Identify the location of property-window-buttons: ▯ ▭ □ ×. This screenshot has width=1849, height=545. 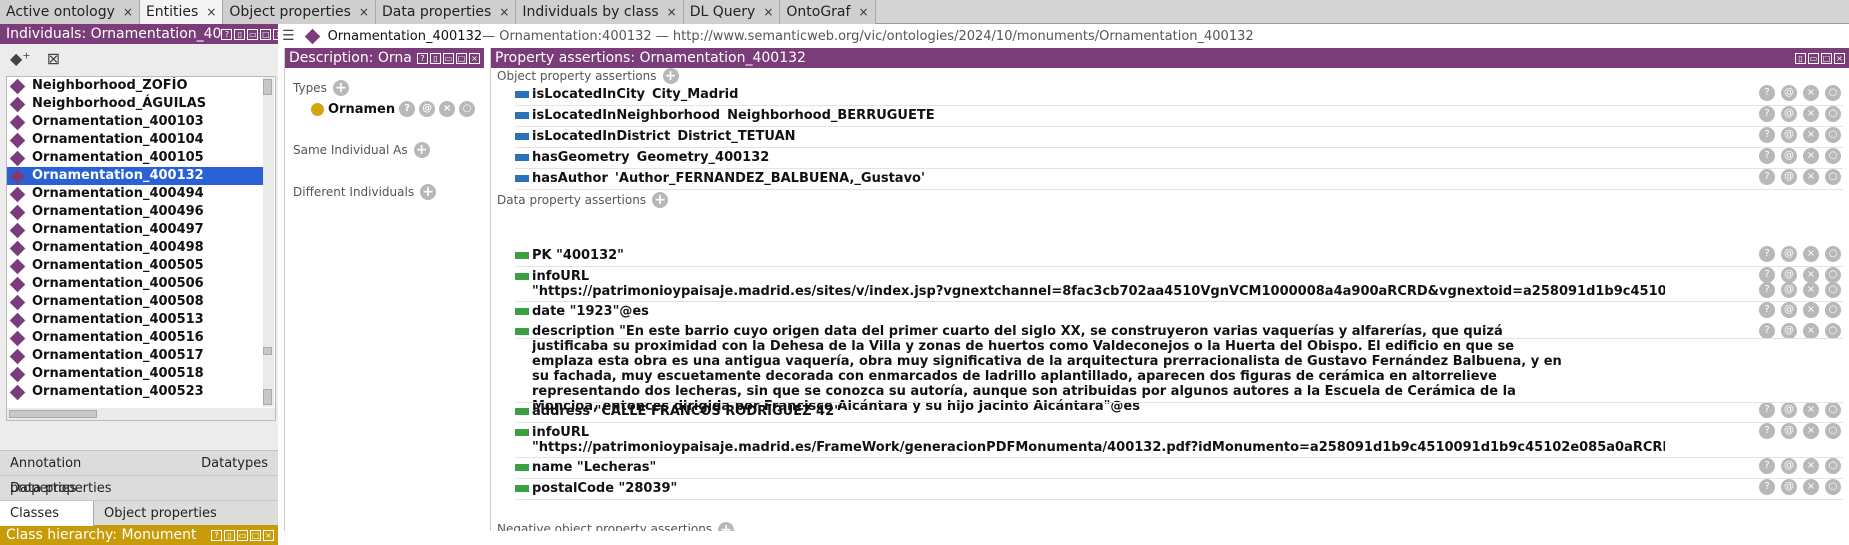
(1822, 58).